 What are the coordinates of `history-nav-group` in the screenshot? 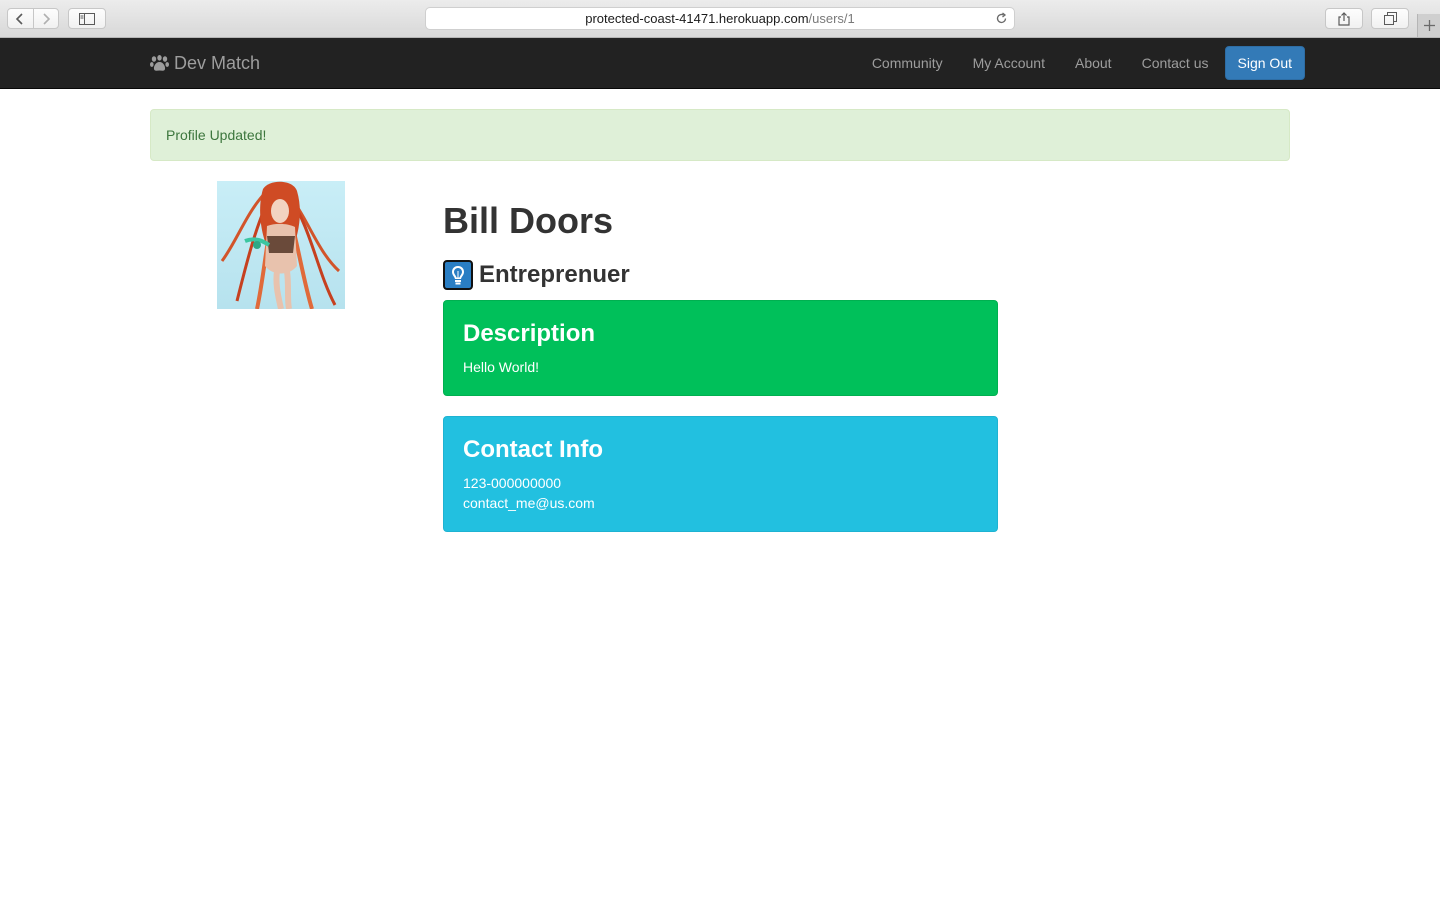 It's located at (33, 18).